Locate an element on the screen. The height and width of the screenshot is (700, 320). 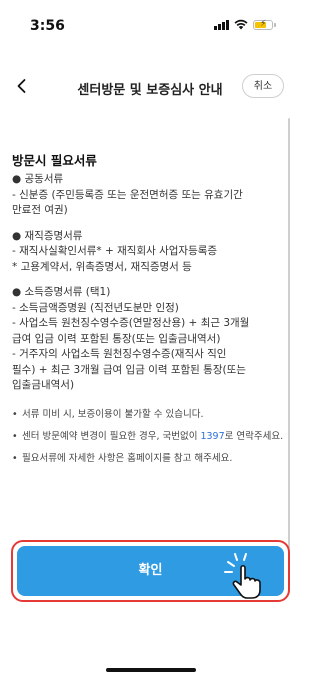
tap-hand-icon is located at coordinates (242, 576).